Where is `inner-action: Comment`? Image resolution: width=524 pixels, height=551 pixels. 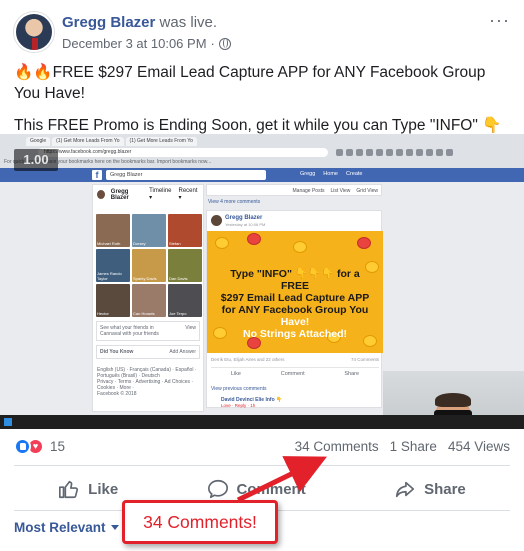
inner-action: Comment is located at coordinates (292, 374).